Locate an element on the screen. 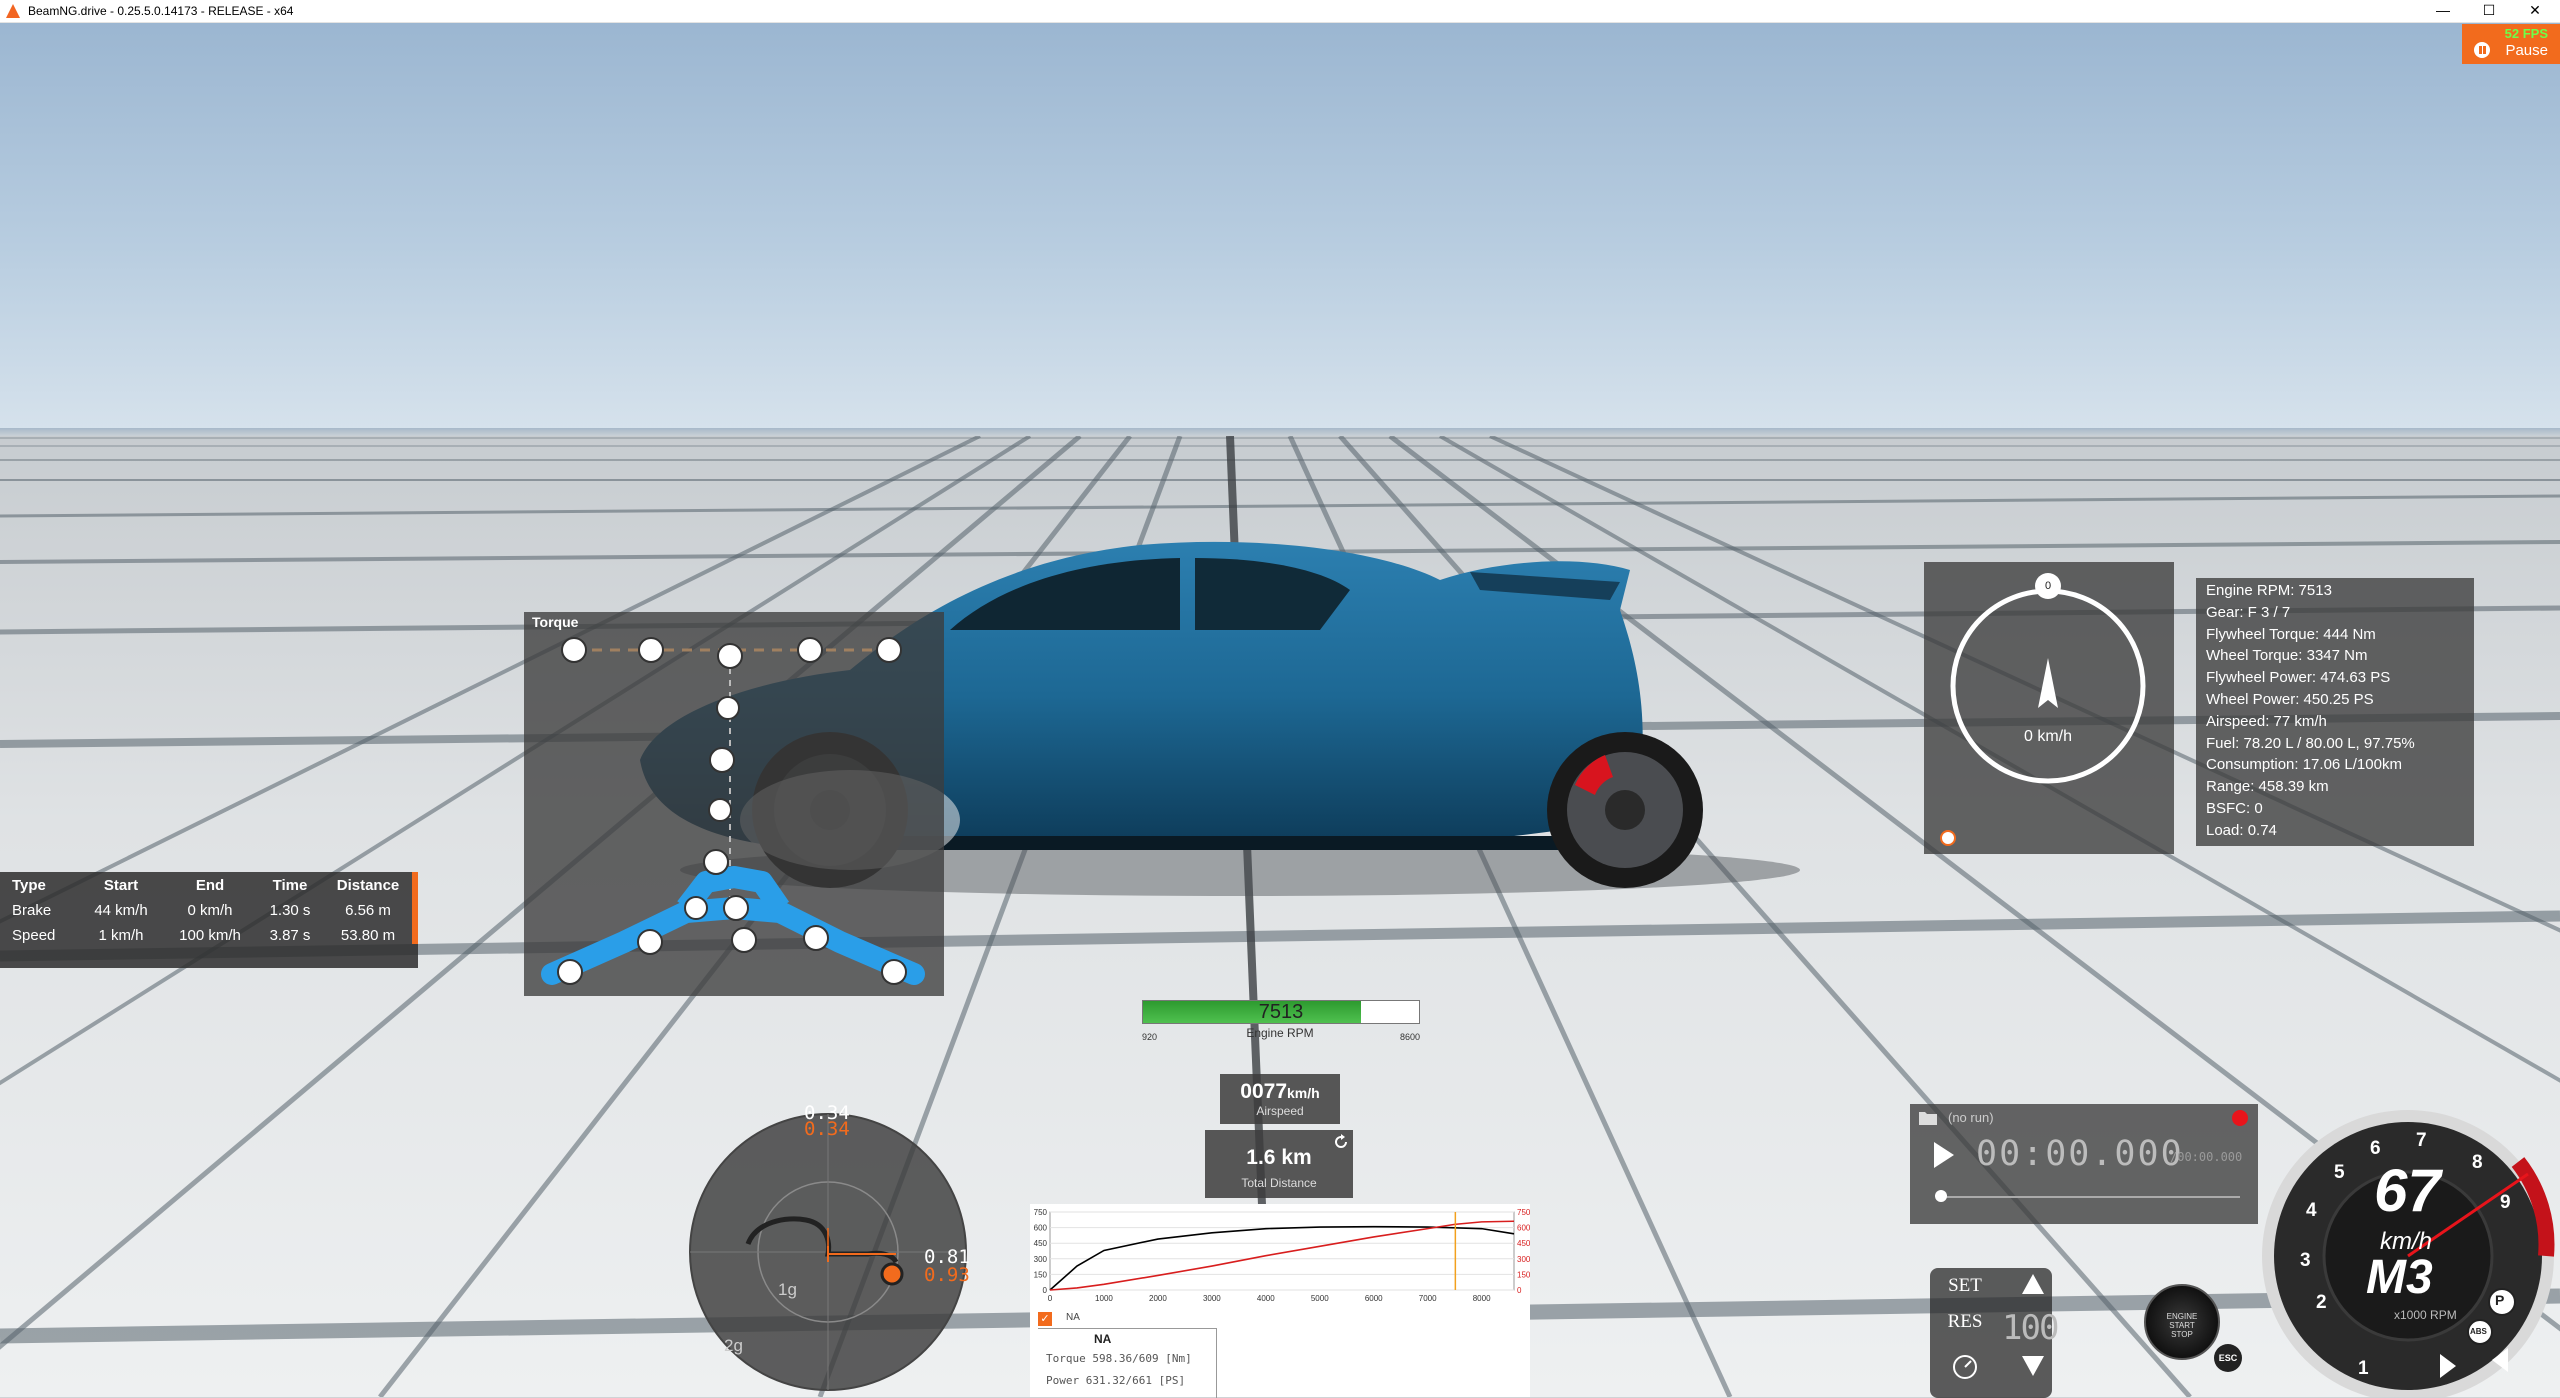 The image size is (2560, 1398). info-line: Airspeed: 77 km/h is located at coordinates (2266, 721).